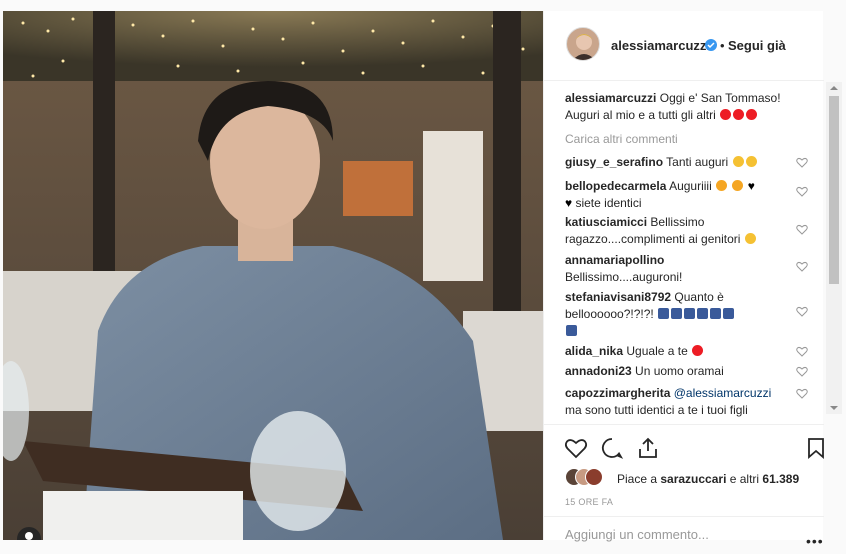 Image resolution: width=846 pixels, height=554 pixels. What do you see at coordinates (610, 98) in the screenshot?
I see `caption-username: alessiamarcuzzi` at bounding box center [610, 98].